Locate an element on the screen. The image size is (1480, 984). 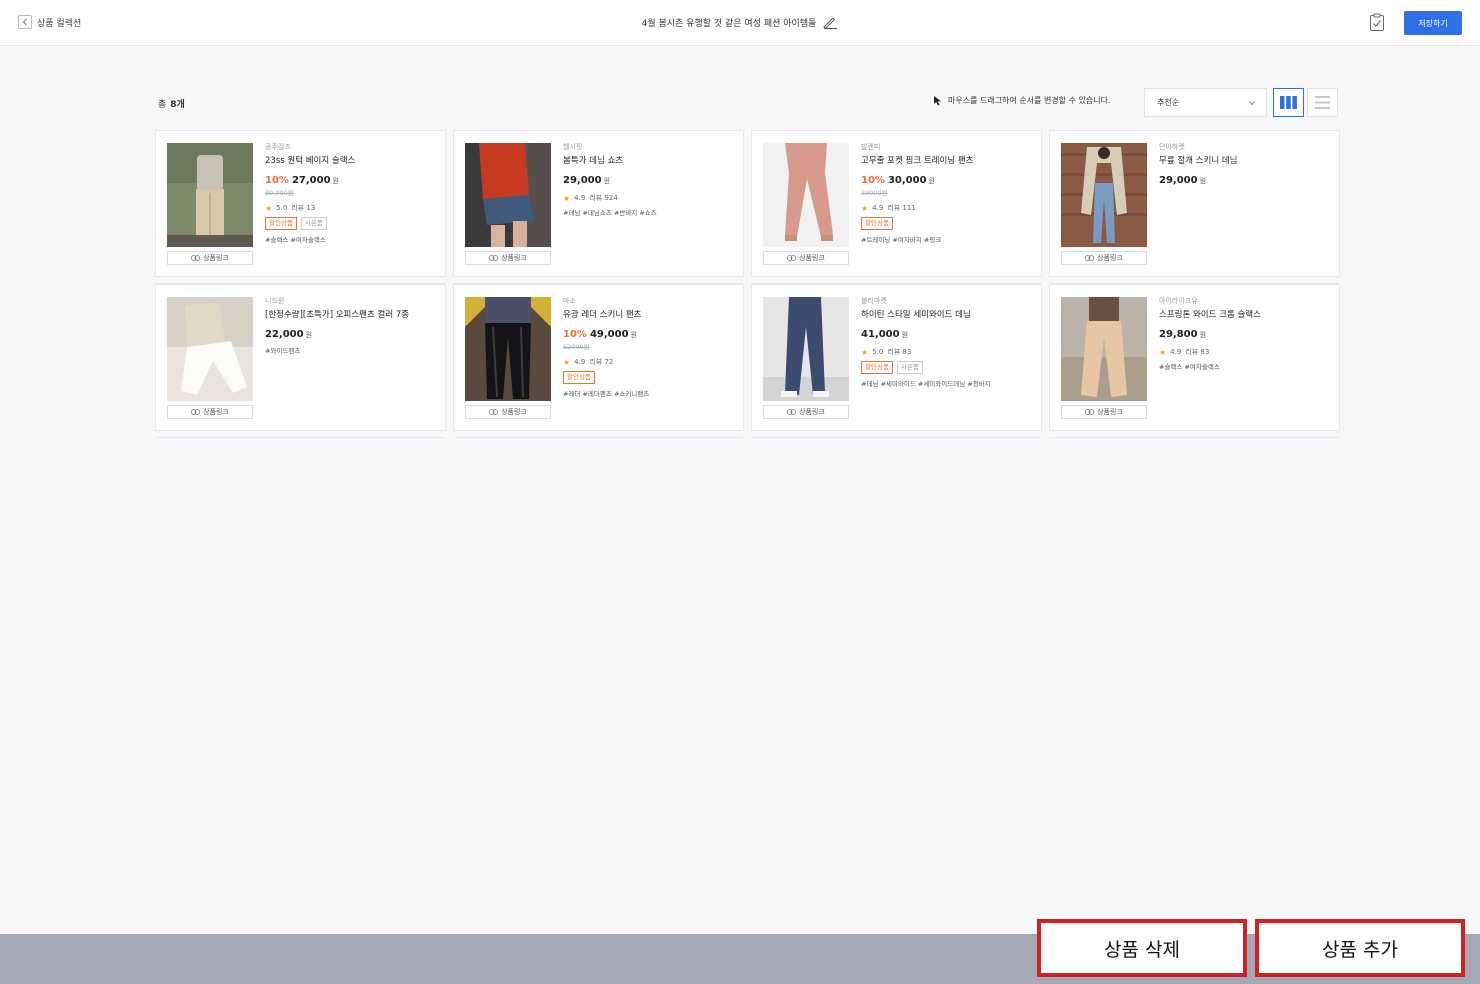
product-tags: #슬랙스 #여자슬랙스 is located at coordinates (1189, 367).